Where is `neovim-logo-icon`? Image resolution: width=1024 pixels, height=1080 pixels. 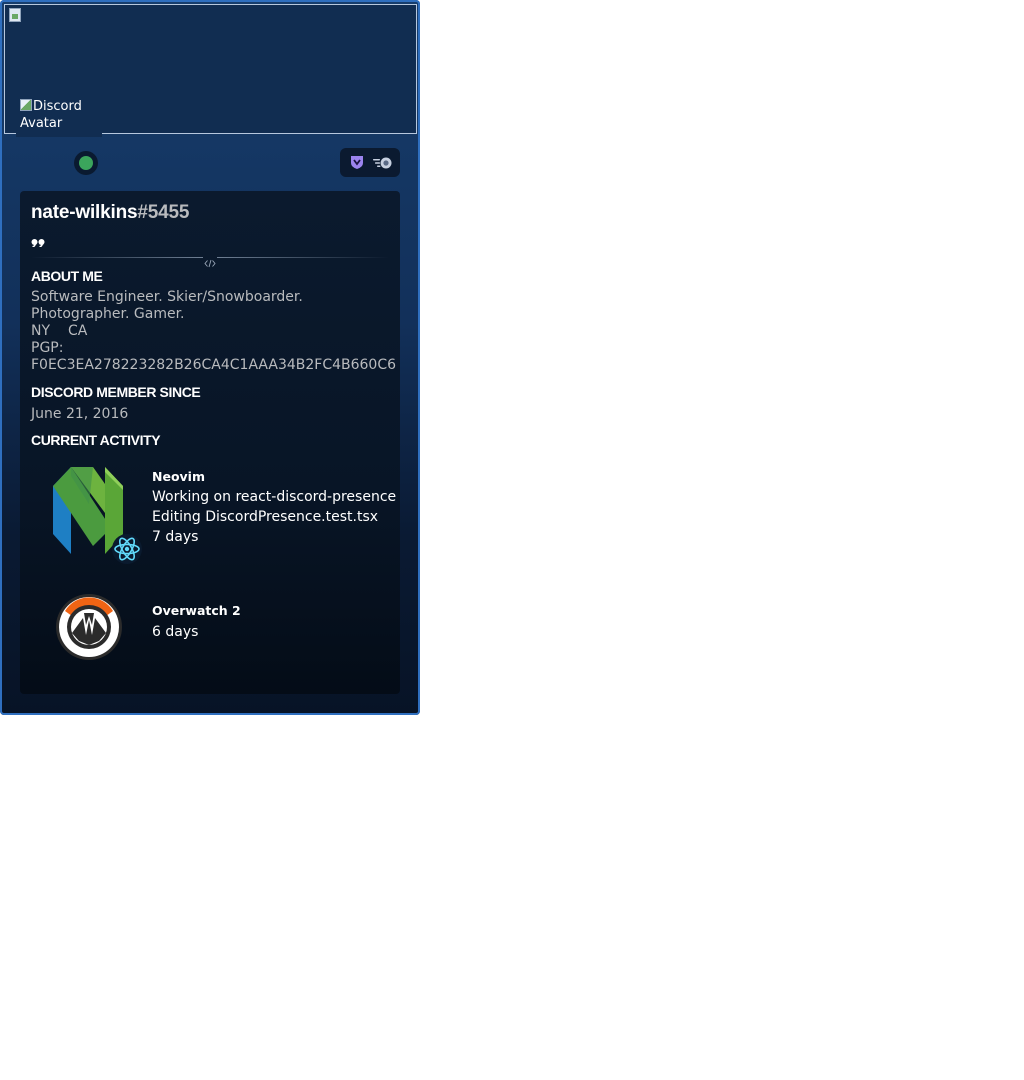 neovim-logo-icon is located at coordinates (97, 517).